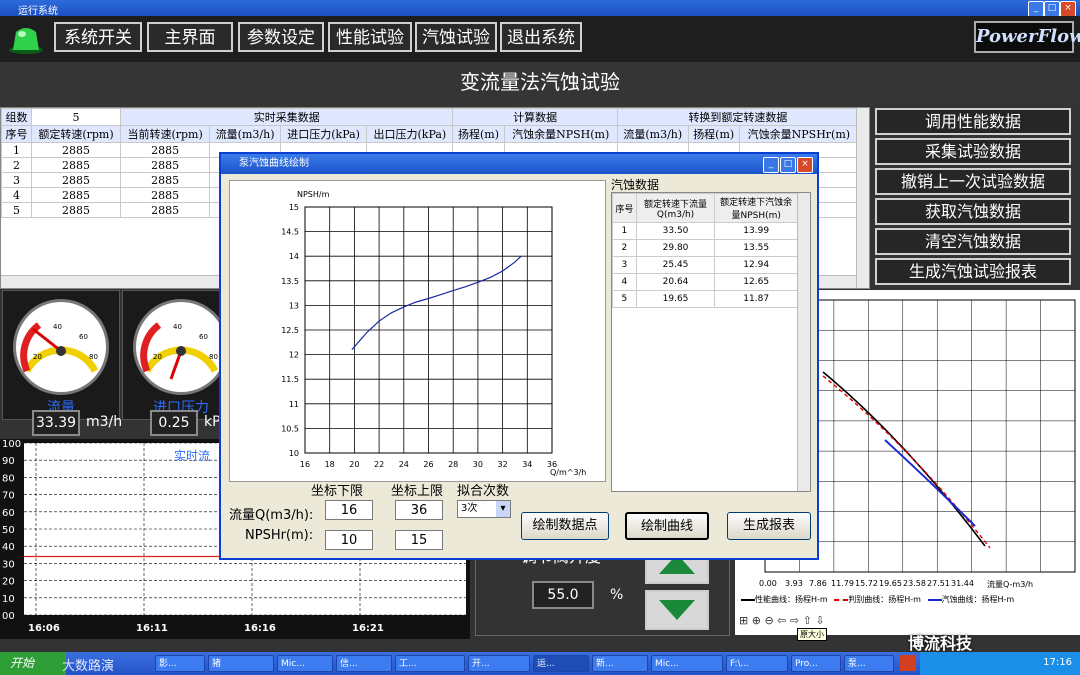 The height and width of the screenshot is (675, 1080). Describe the element at coordinates (478, 464) in the screenshot. I see `x-tick-label: 30` at that location.